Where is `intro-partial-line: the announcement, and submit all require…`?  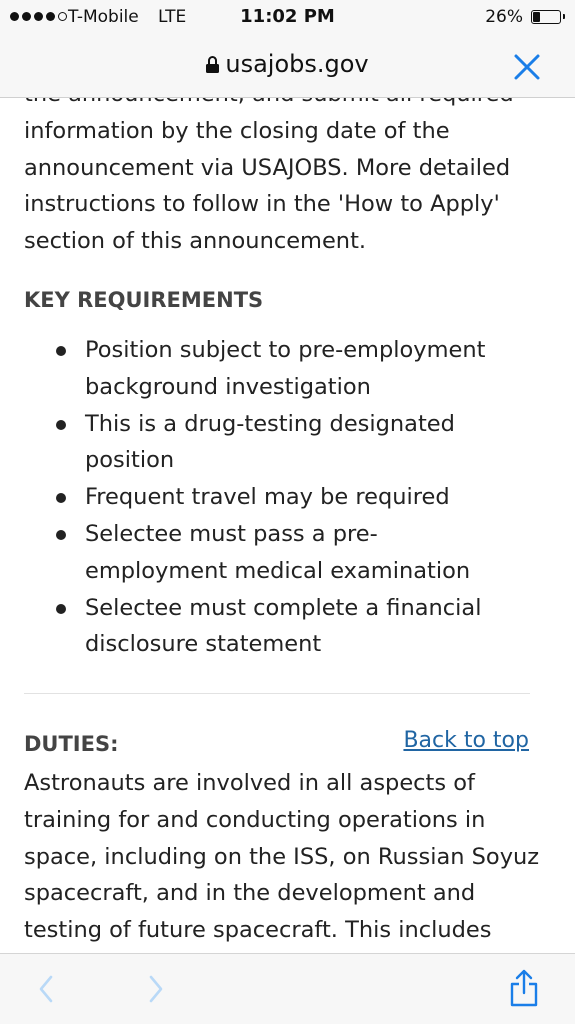 intro-partial-line: the announcement, and submit all require… is located at coordinates (269, 102).